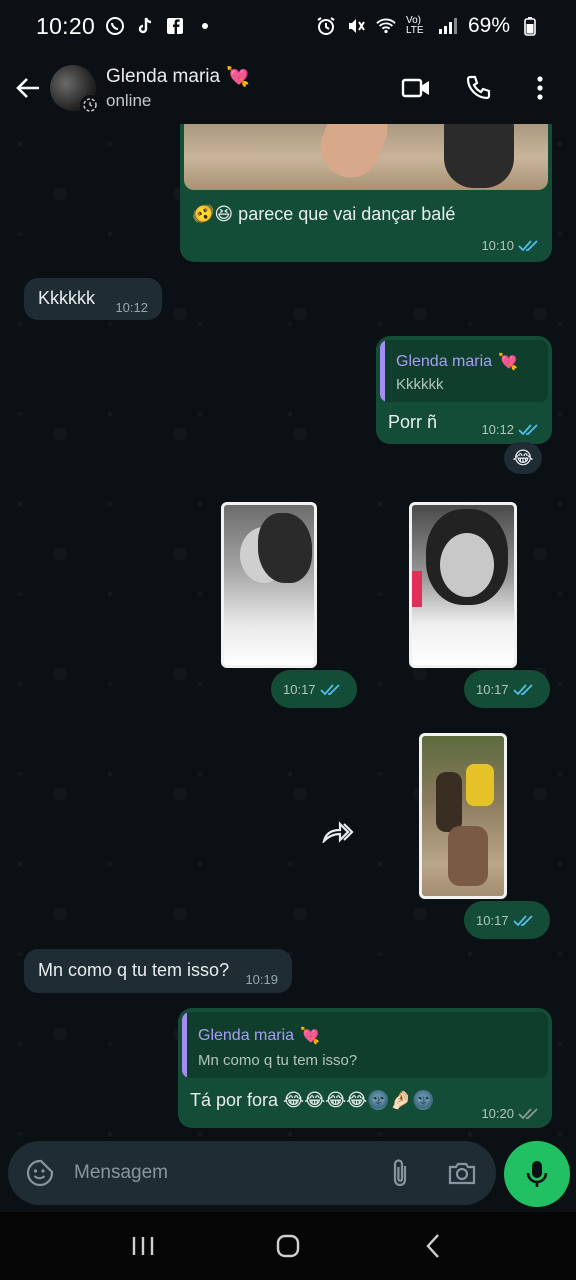 The width and height of the screenshot is (576, 1280). I want to click on delivered-receipt-icon, so click(528, 1113).